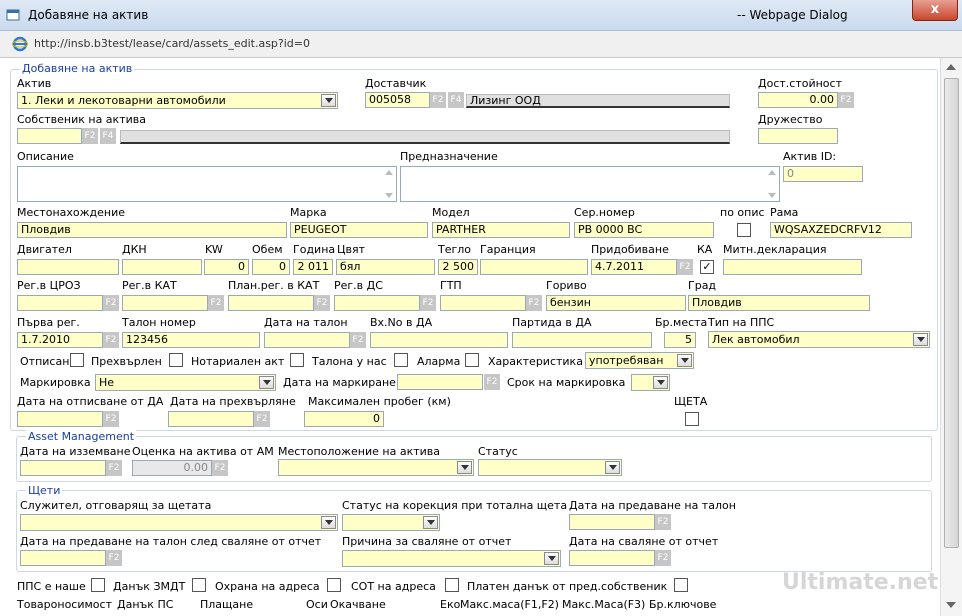 The image size is (962, 616). Describe the element at coordinates (951, 605) in the screenshot. I see `scroll-down-icon` at that location.